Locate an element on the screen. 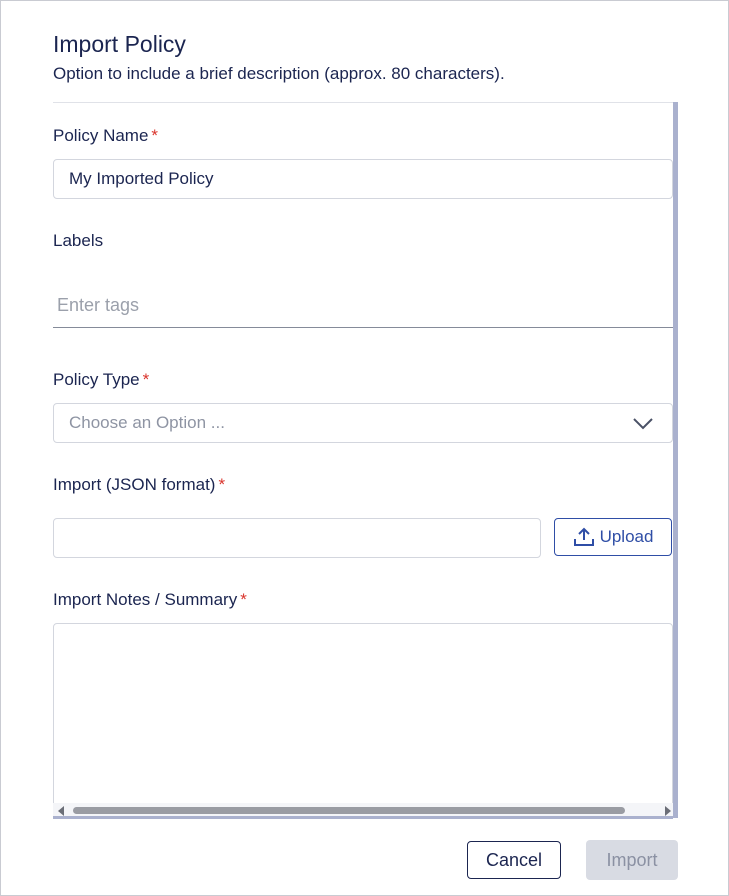 The height and width of the screenshot is (896, 729). tags-placeholder: Enter tags is located at coordinates (98, 304).